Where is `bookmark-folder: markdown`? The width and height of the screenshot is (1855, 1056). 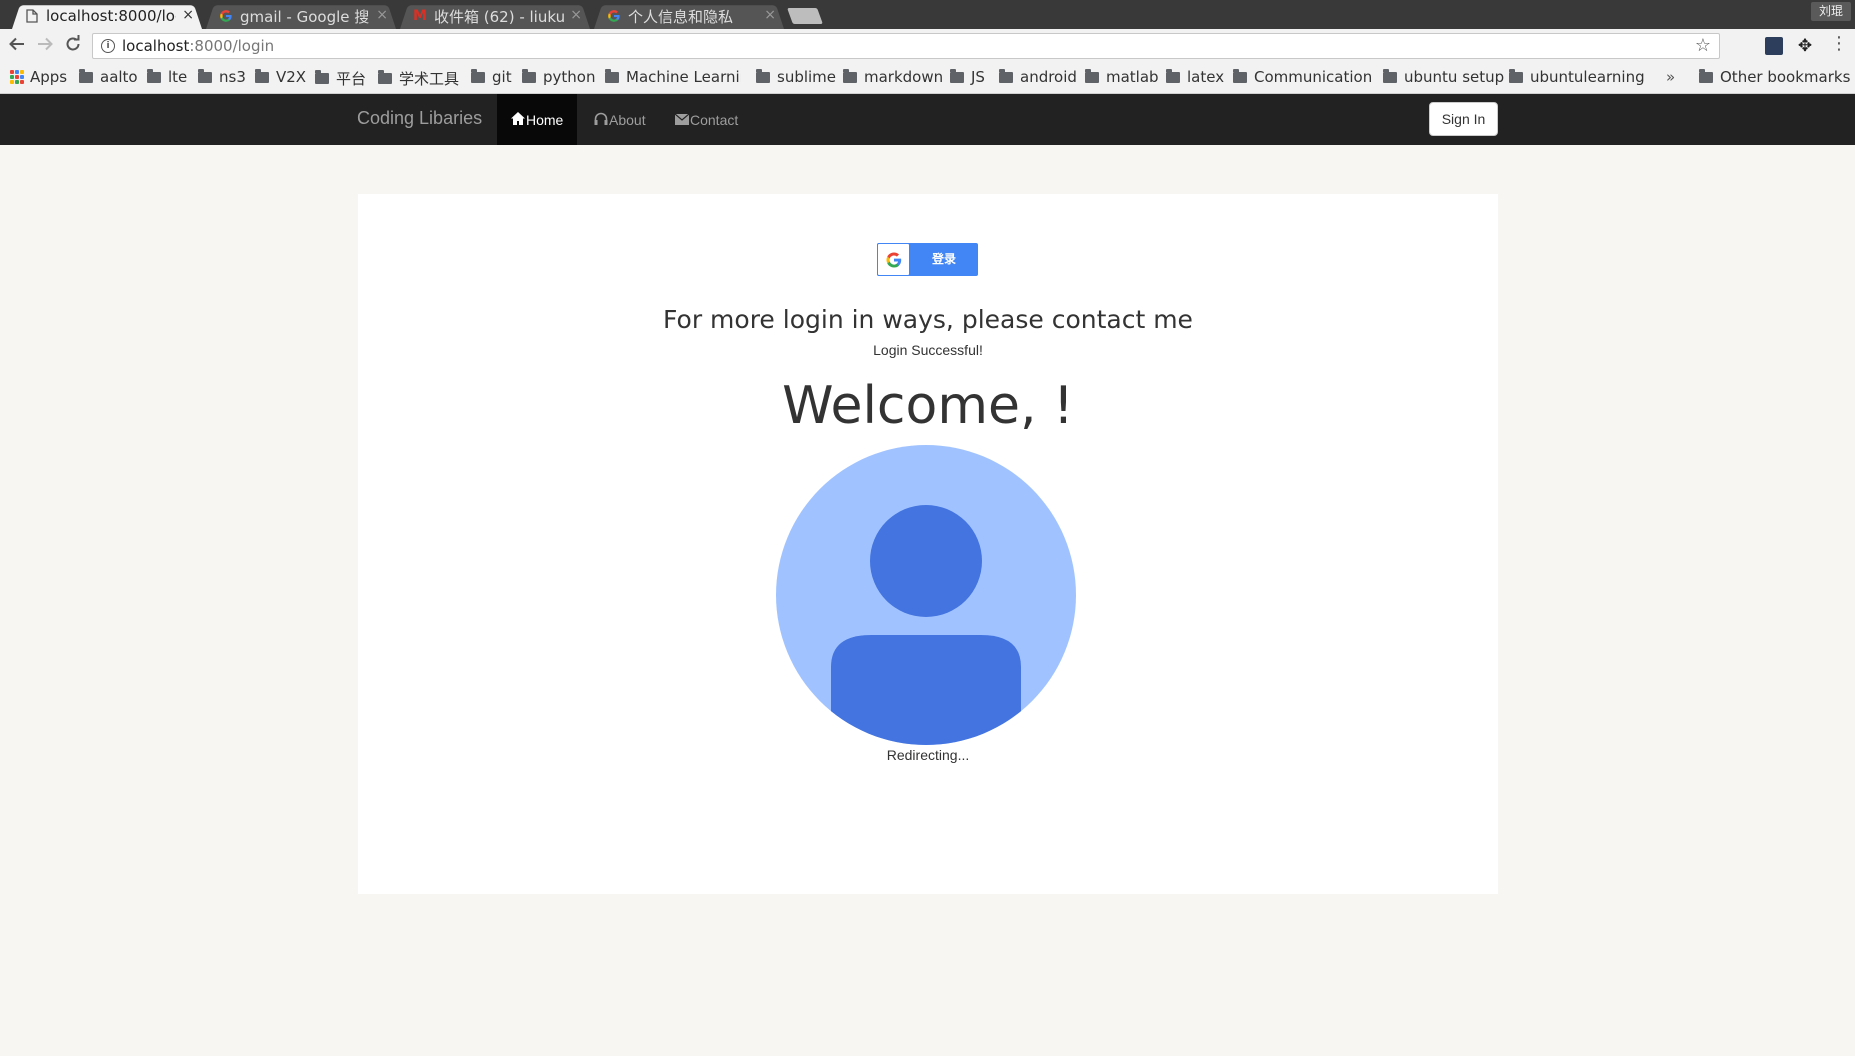 bookmark-folder: markdown is located at coordinates (893, 77).